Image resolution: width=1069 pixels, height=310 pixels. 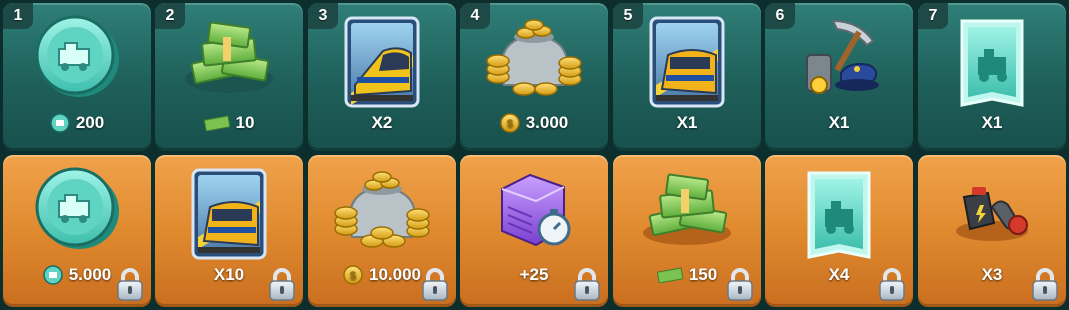 I want to click on reward-tile-day-4: 4 $ 3.000, so click(x=534, y=77).